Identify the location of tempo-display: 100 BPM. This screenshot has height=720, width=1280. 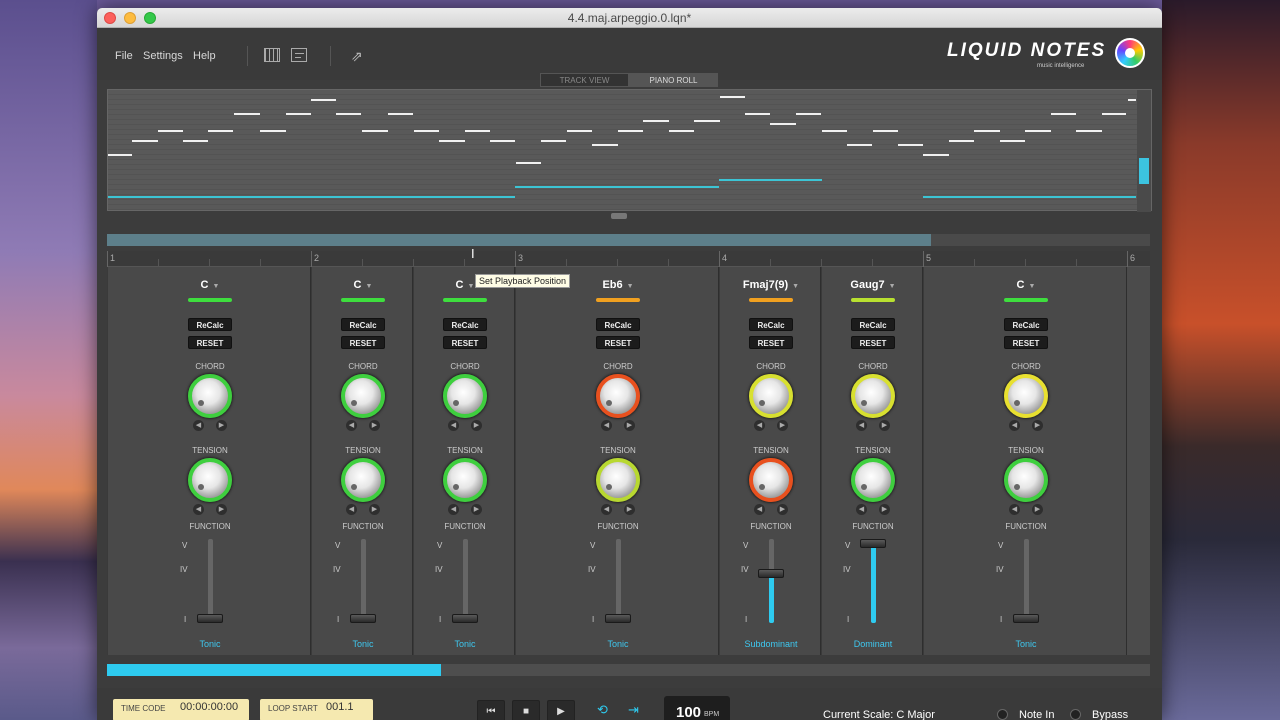
(697, 708).